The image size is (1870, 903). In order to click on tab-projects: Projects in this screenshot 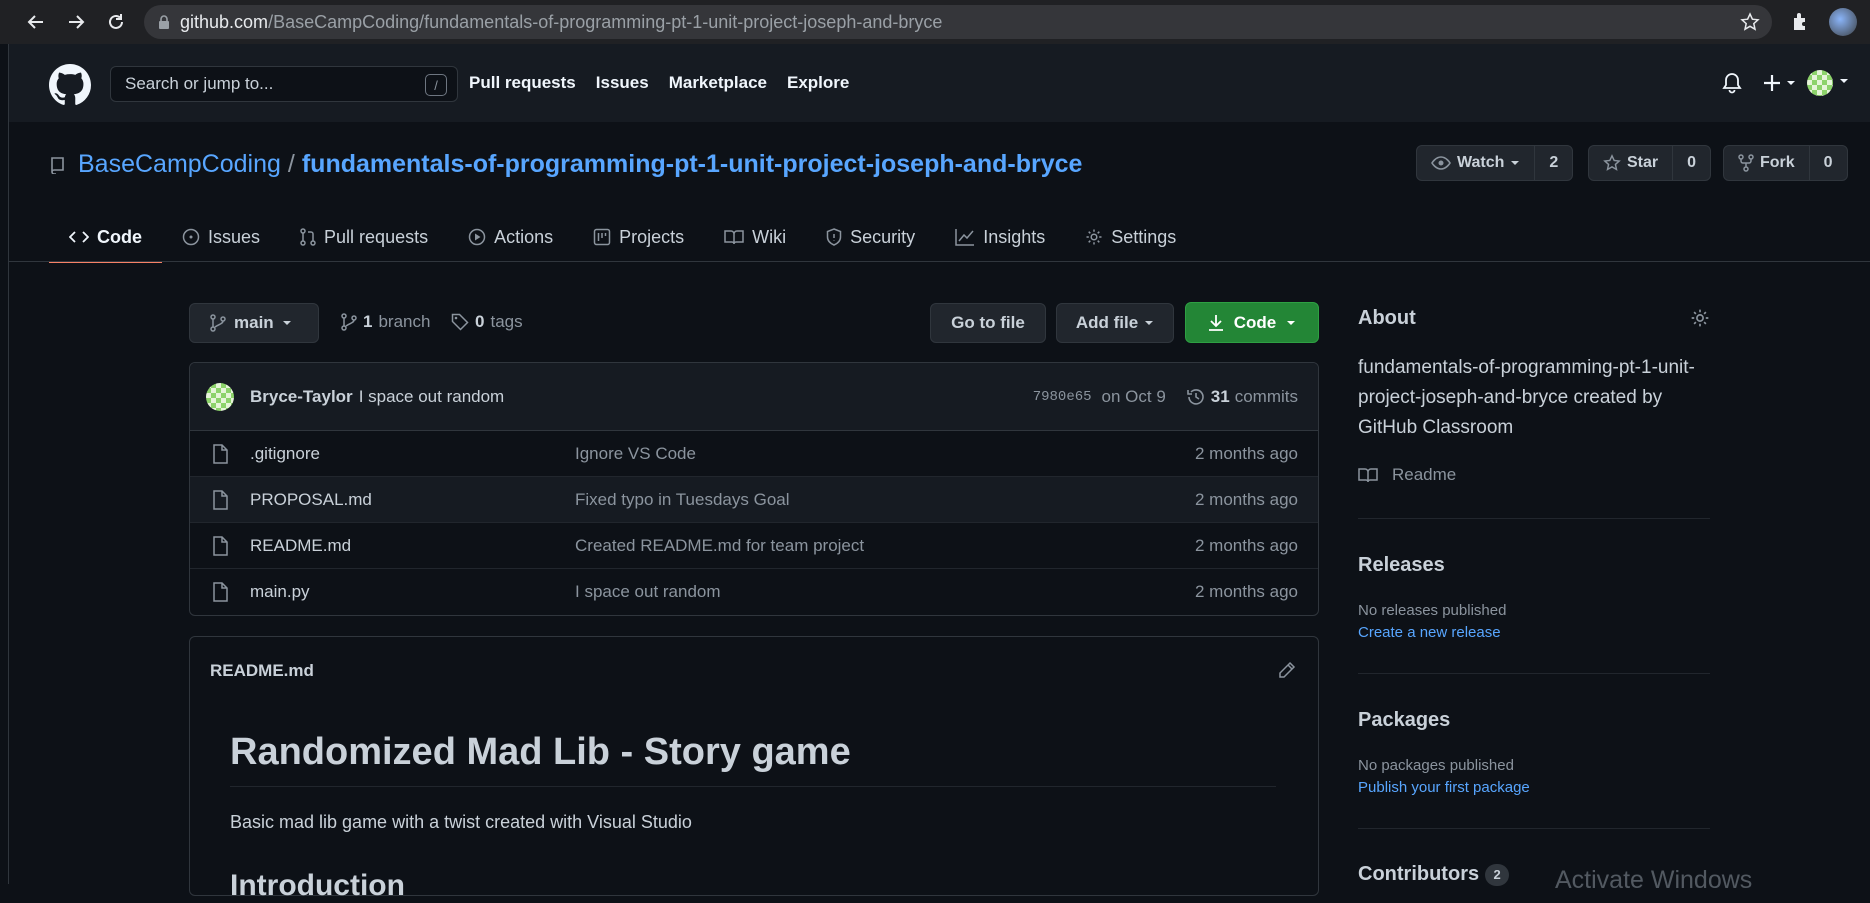, I will do `click(638, 237)`.